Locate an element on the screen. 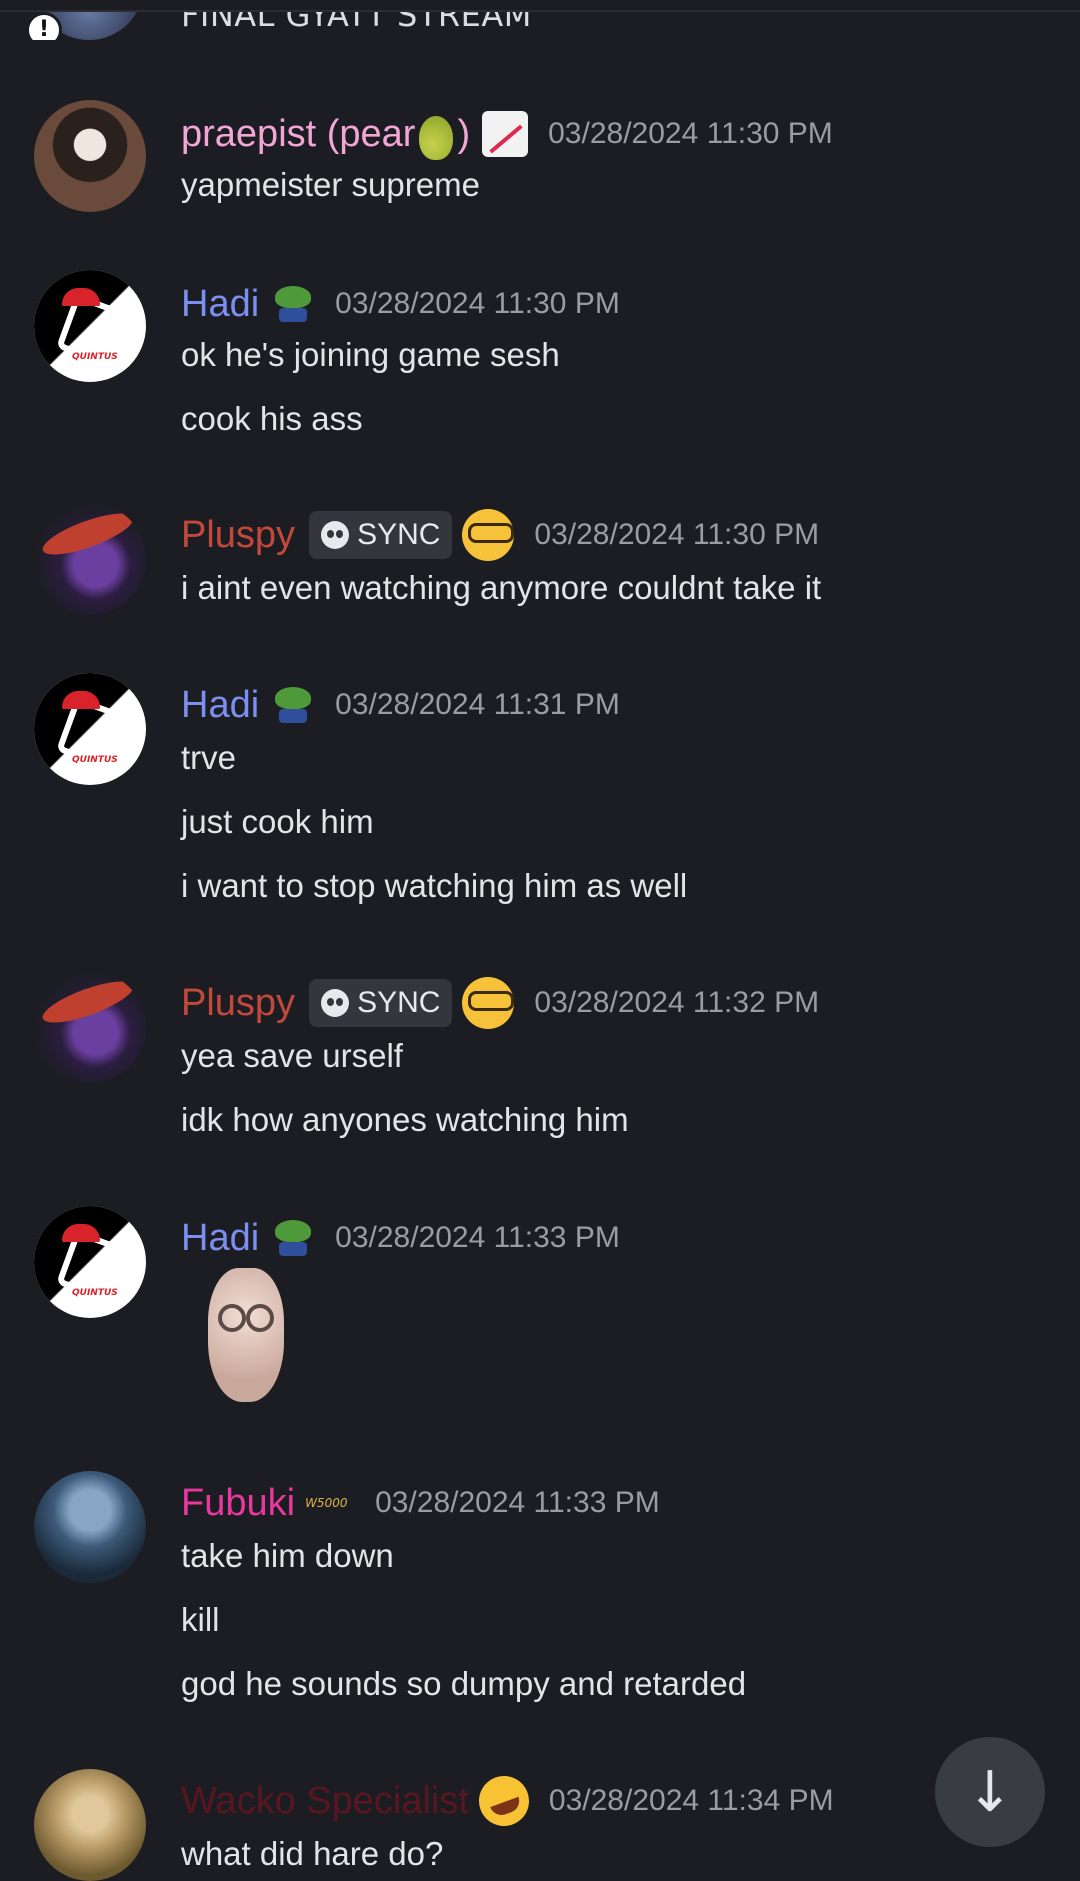 The height and width of the screenshot is (1881, 1080). message-header: Hadi 03/28/2024 11:30 PM is located at coordinates (400, 304).